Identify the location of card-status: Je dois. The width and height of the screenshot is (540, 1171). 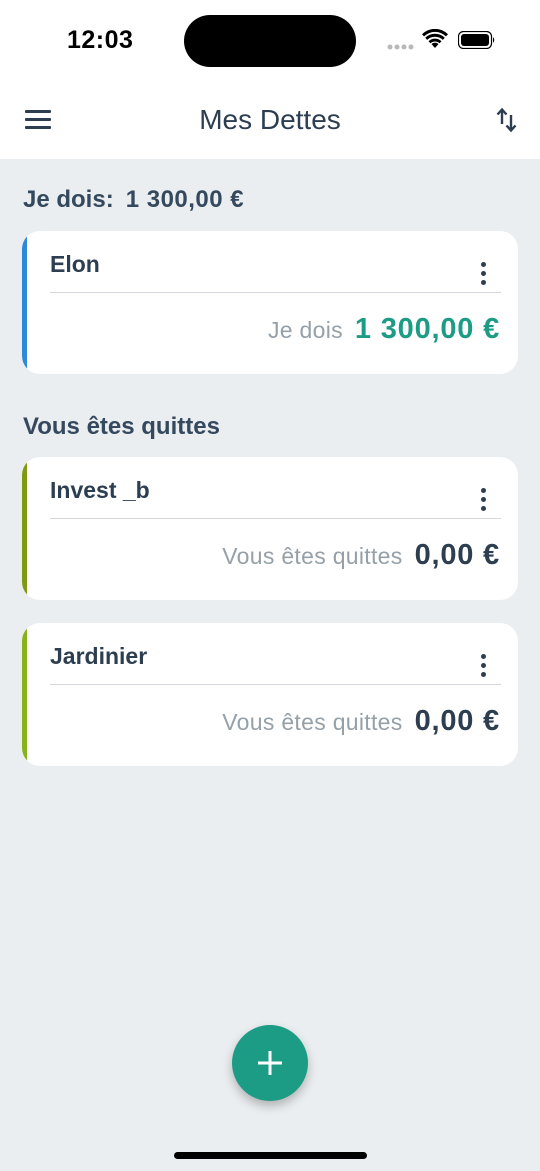
(305, 330).